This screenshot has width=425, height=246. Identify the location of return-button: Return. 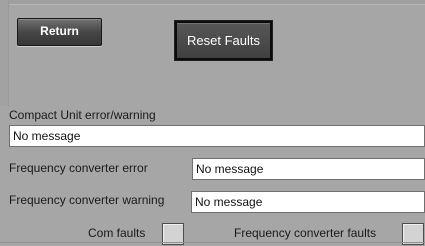
(59, 32).